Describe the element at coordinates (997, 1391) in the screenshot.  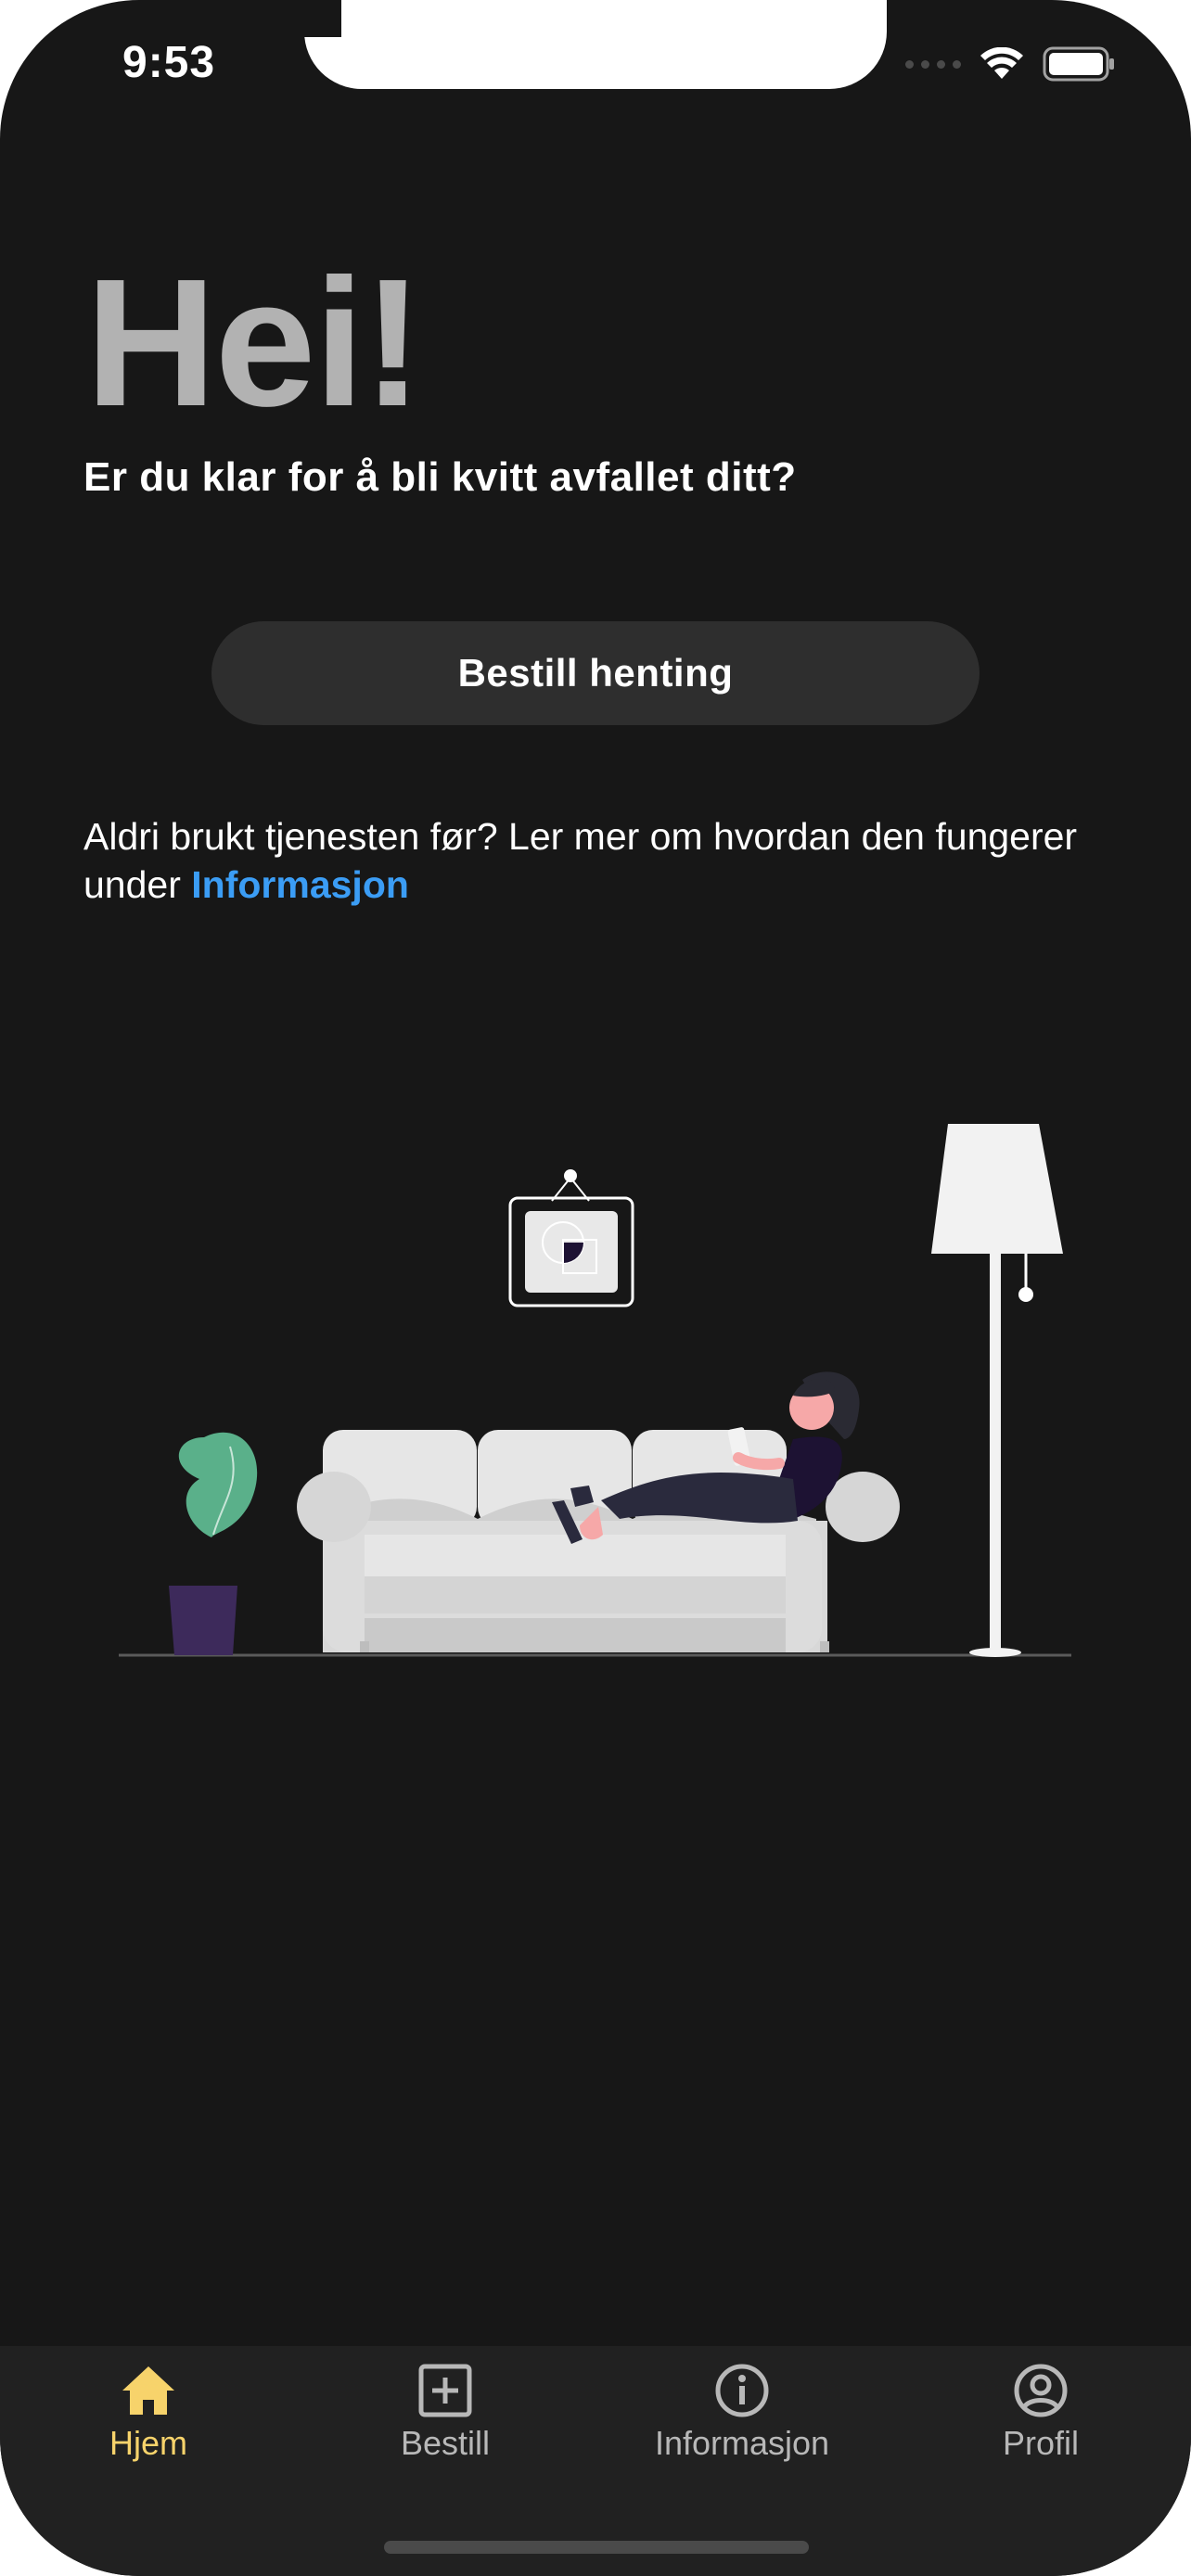
I see `floor-lamp-icon` at that location.